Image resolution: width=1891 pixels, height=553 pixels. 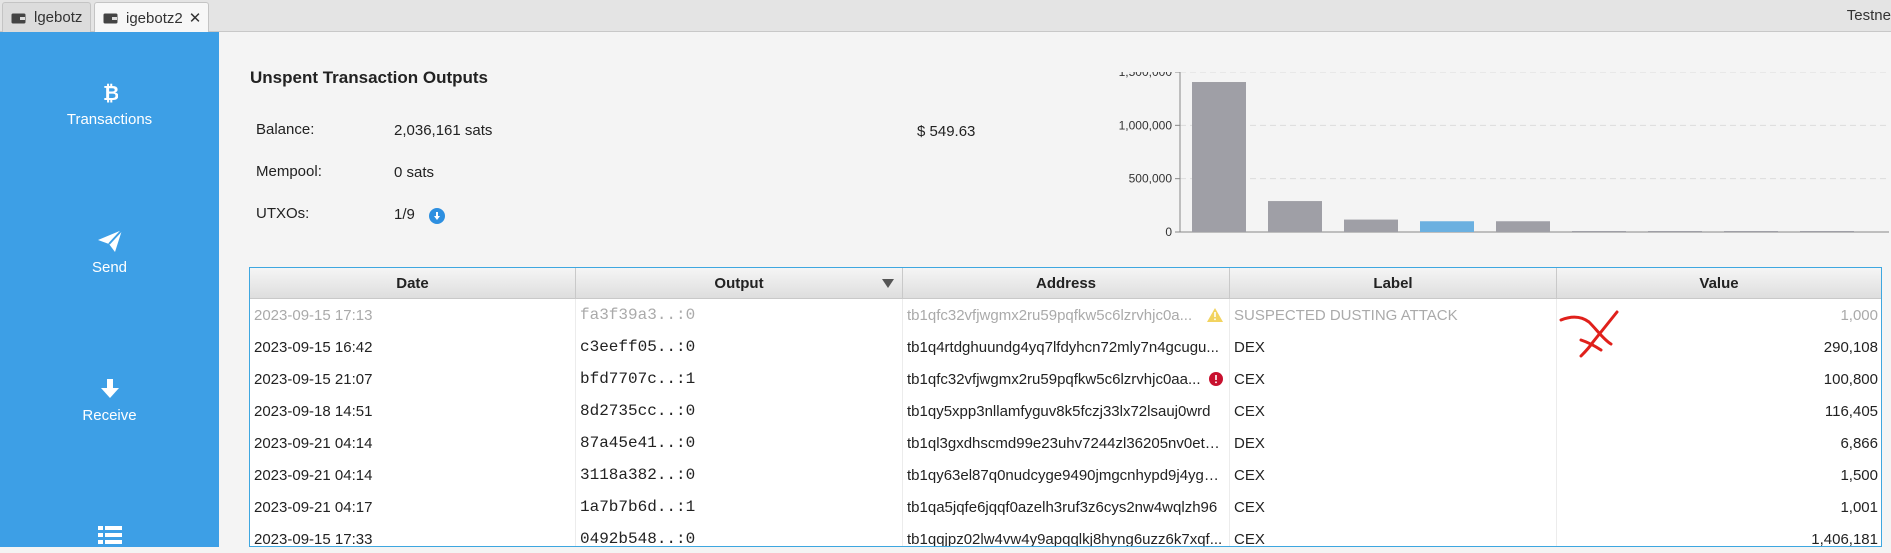 What do you see at coordinates (195, 18) in the screenshot?
I see `close-icon: ✕` at bounding box center [195, 18].